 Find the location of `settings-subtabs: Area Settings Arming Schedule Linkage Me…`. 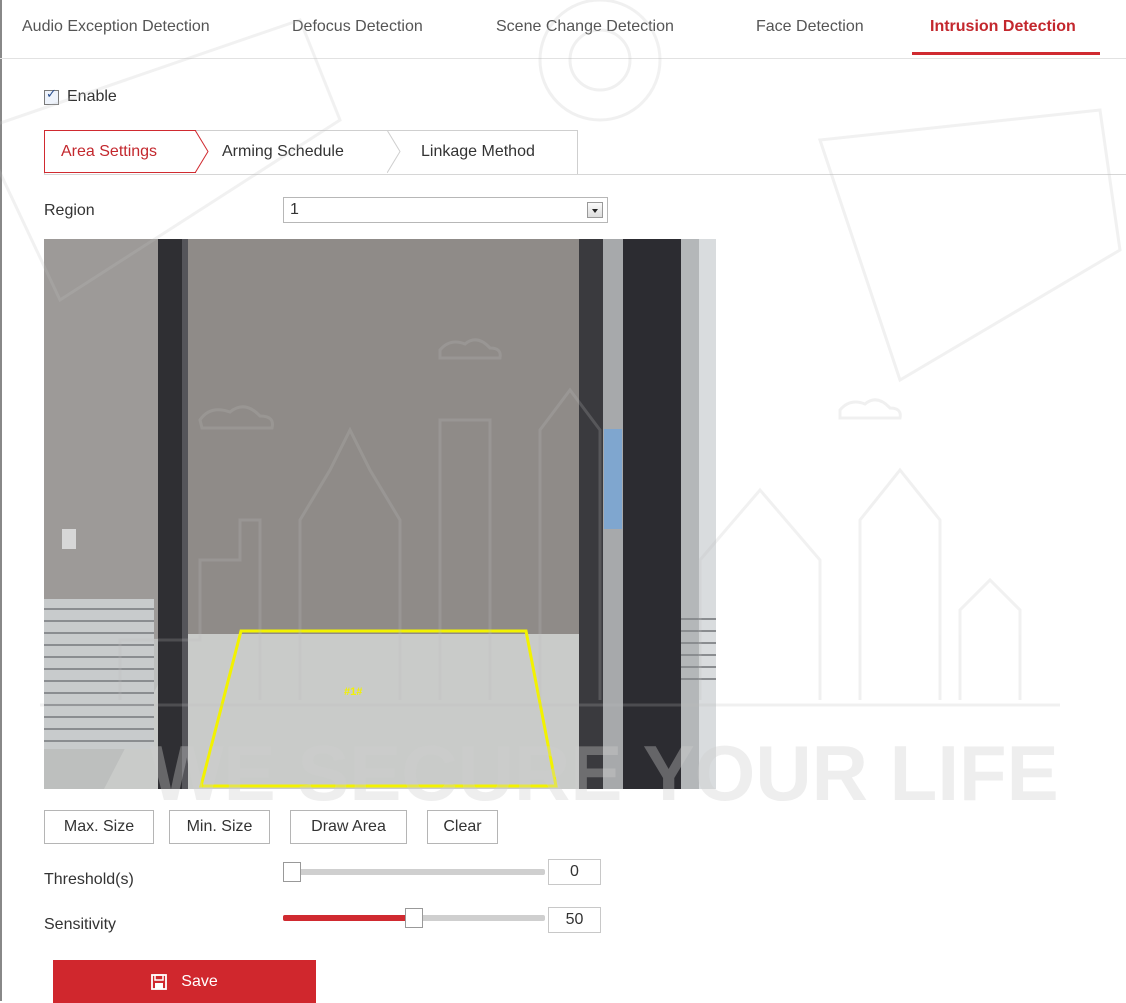

settings-subtabs: Area Settings Arming Schedule Linkage Me… is located at coordinates (585, 152).